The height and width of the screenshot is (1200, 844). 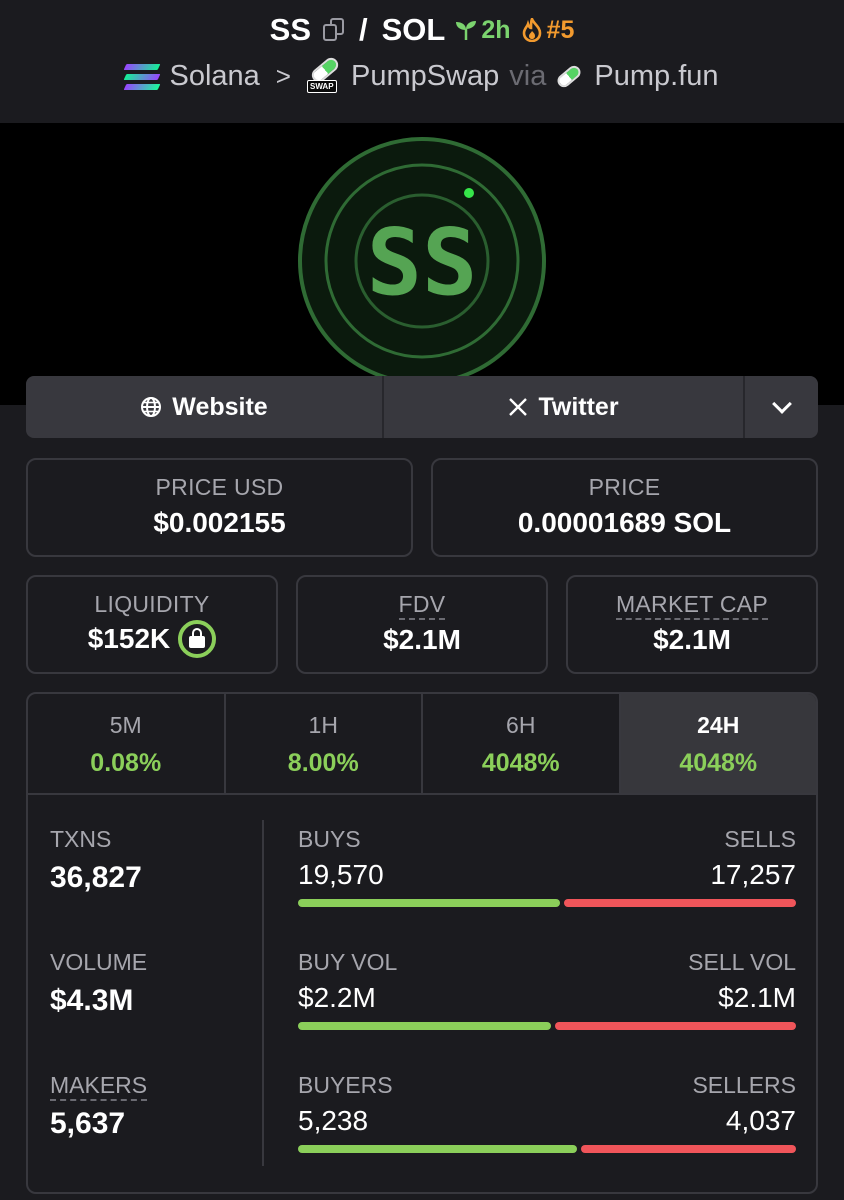 I want to click on tab-label: 6H, so click(x=521, y=725).